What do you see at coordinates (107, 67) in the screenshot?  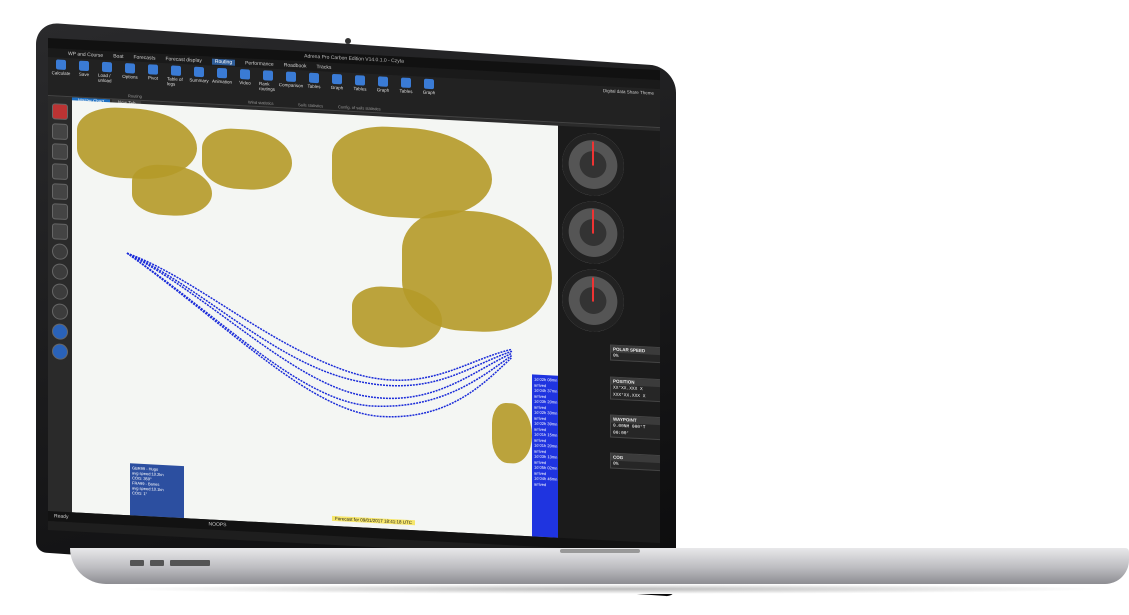 I see `load-icon` at bounding box center [107, 67].